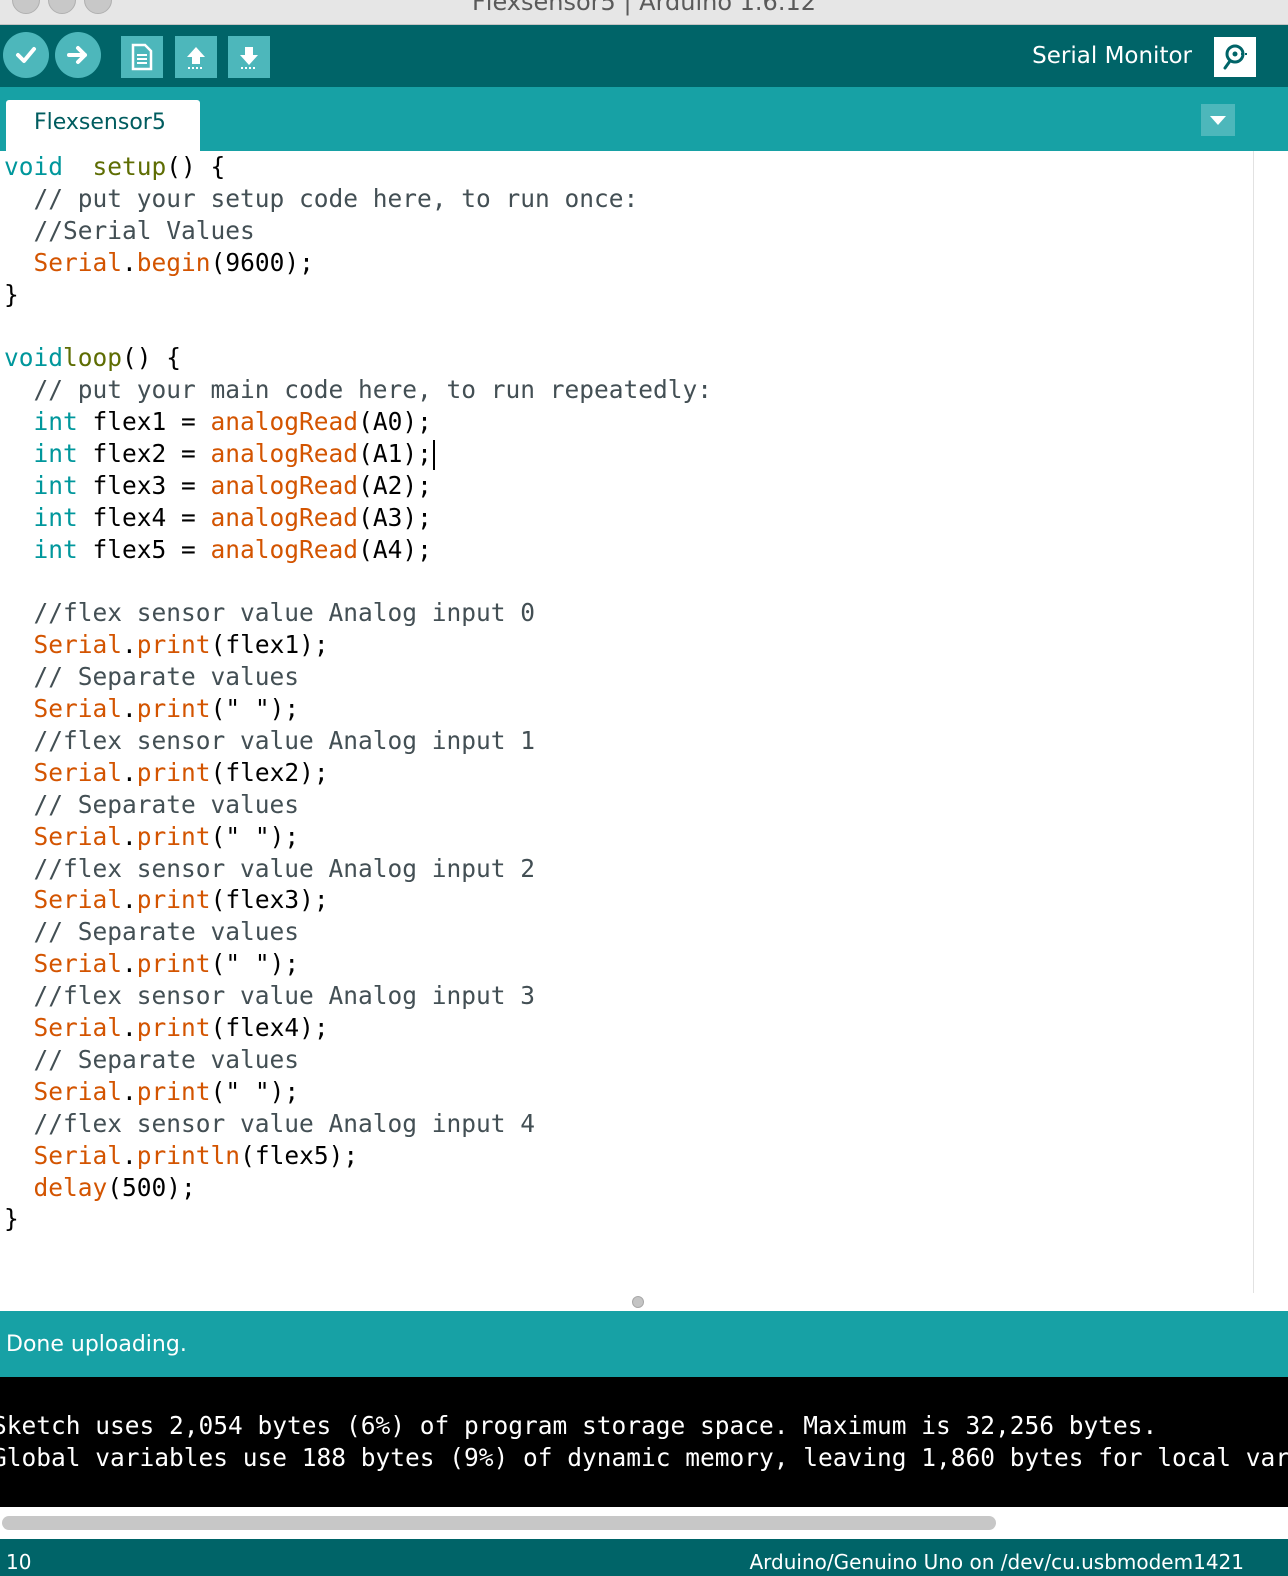  I want to click on tab-menu-button, so click(1218, 120).